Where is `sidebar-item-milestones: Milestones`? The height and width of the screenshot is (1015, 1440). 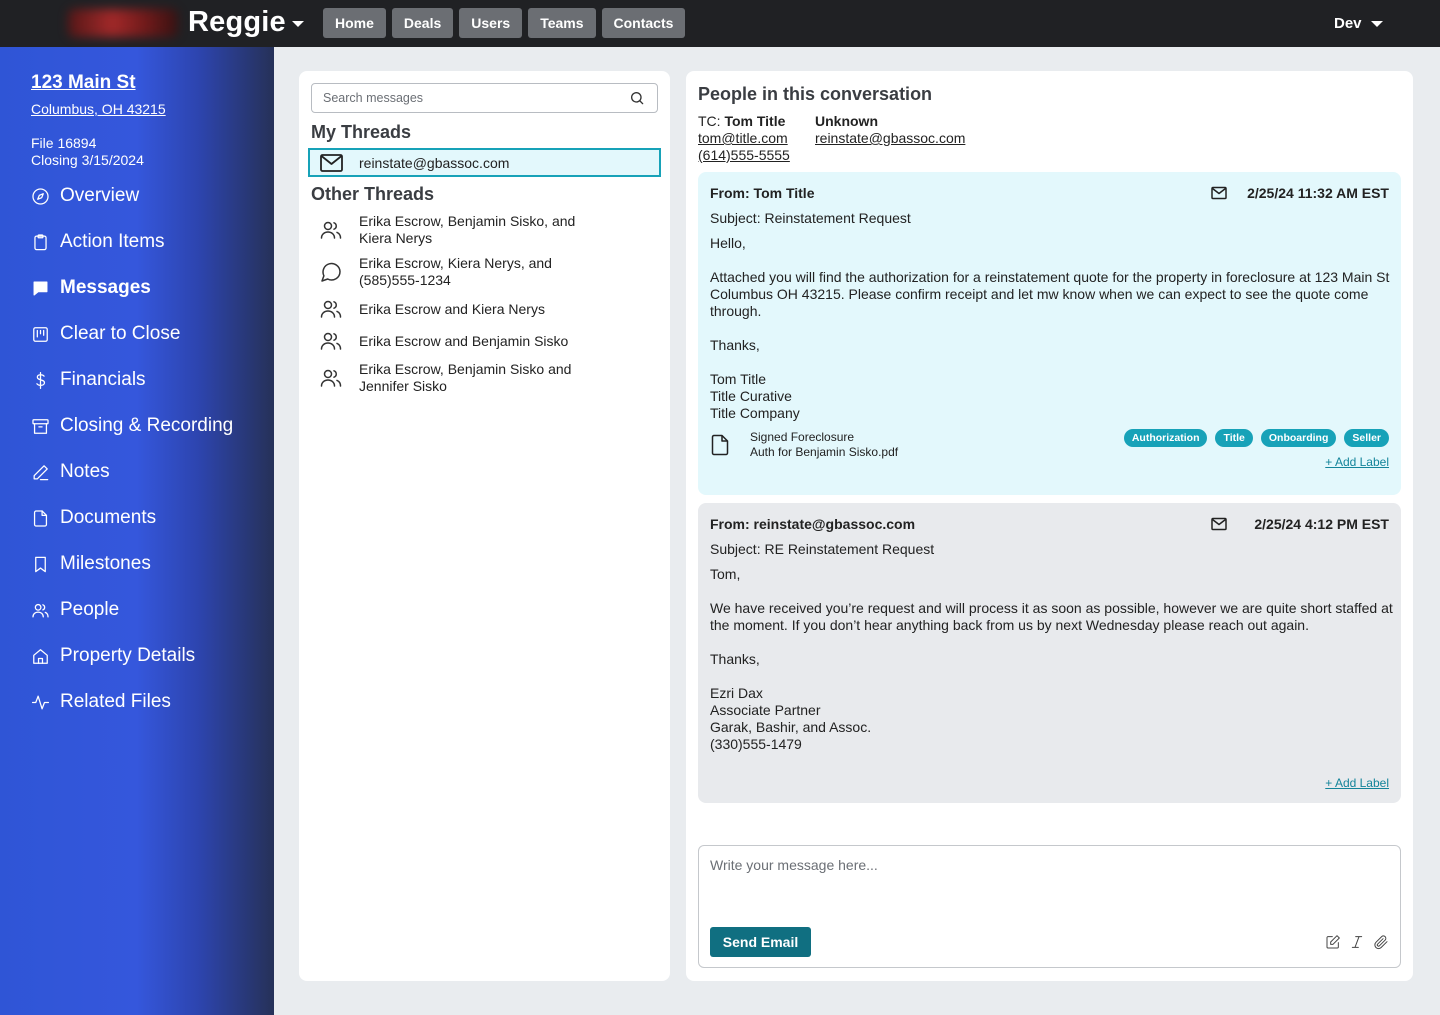
sidebar-item-milestones: Milestones is located at coordinates (91, 564).